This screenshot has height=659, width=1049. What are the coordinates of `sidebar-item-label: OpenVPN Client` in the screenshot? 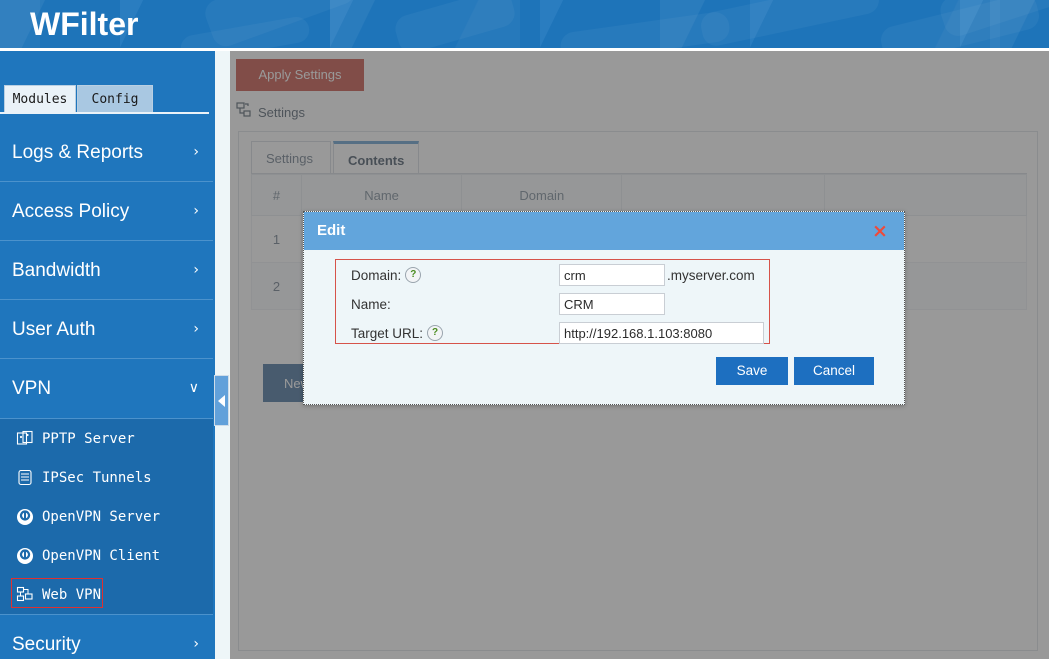 It's located at (101, 555).